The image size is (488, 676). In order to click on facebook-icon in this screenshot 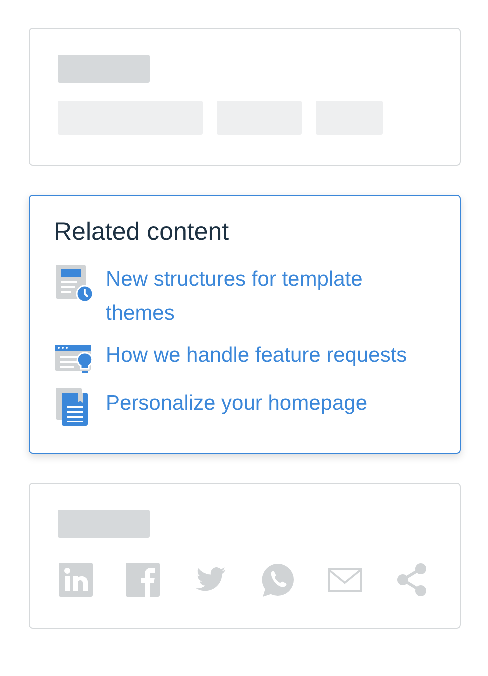, I will do `click(143, 580)`.